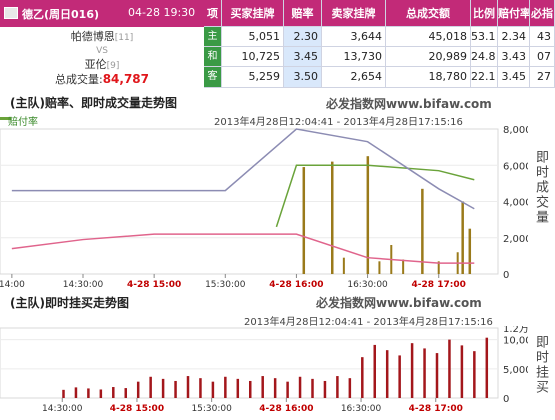  What do you see at coordinates (303, 13) in the screenshot?
I see `col-header-odds: 赔率` at bounding box center [303, 13].